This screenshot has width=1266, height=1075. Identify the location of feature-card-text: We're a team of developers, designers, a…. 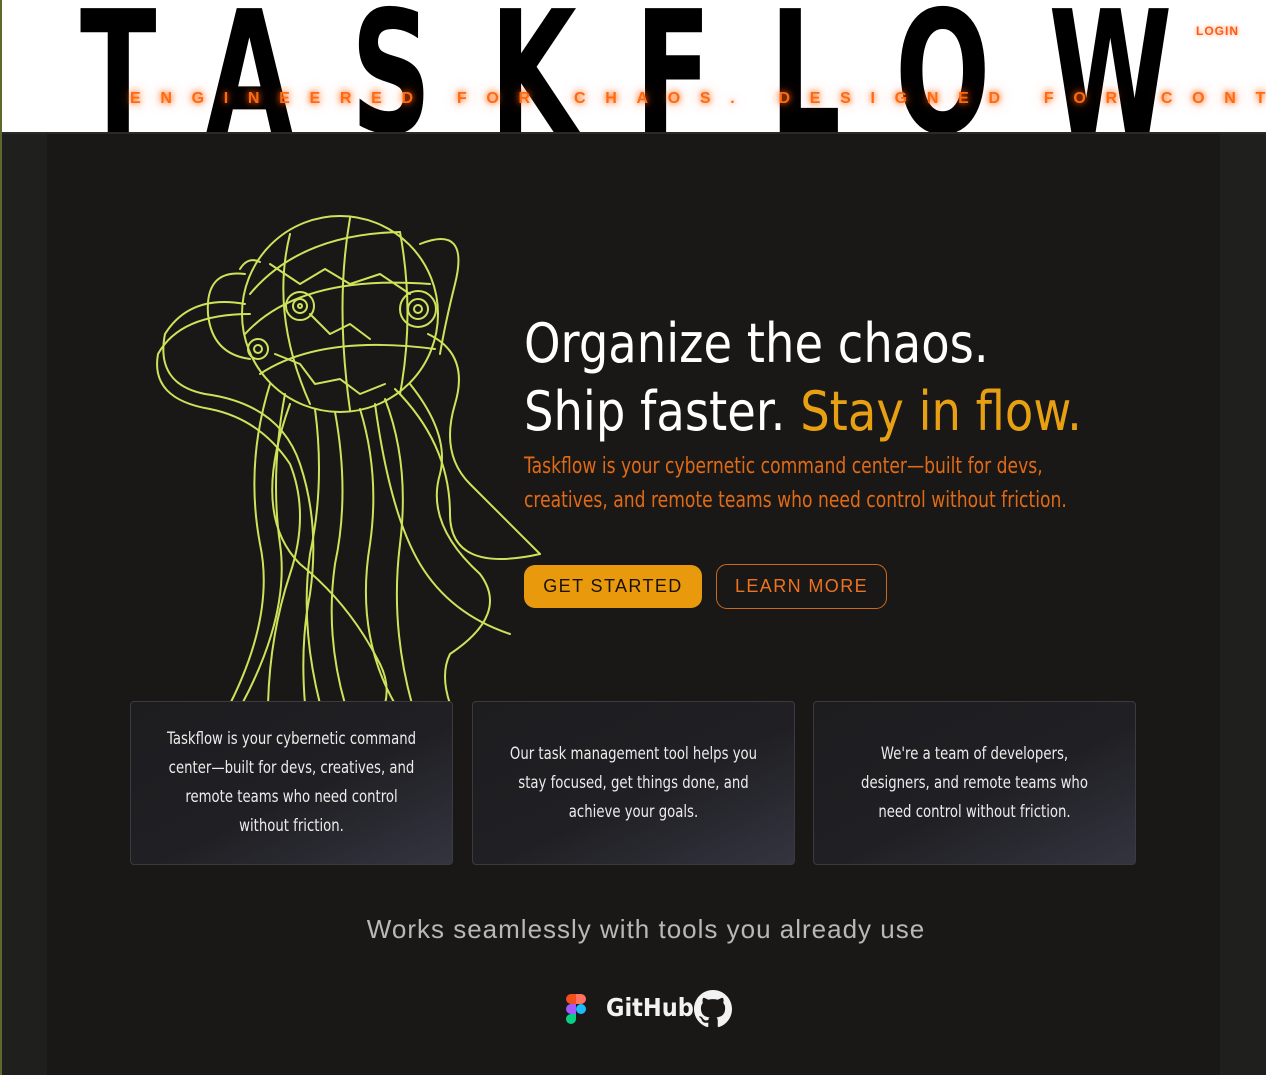
(974, 782).